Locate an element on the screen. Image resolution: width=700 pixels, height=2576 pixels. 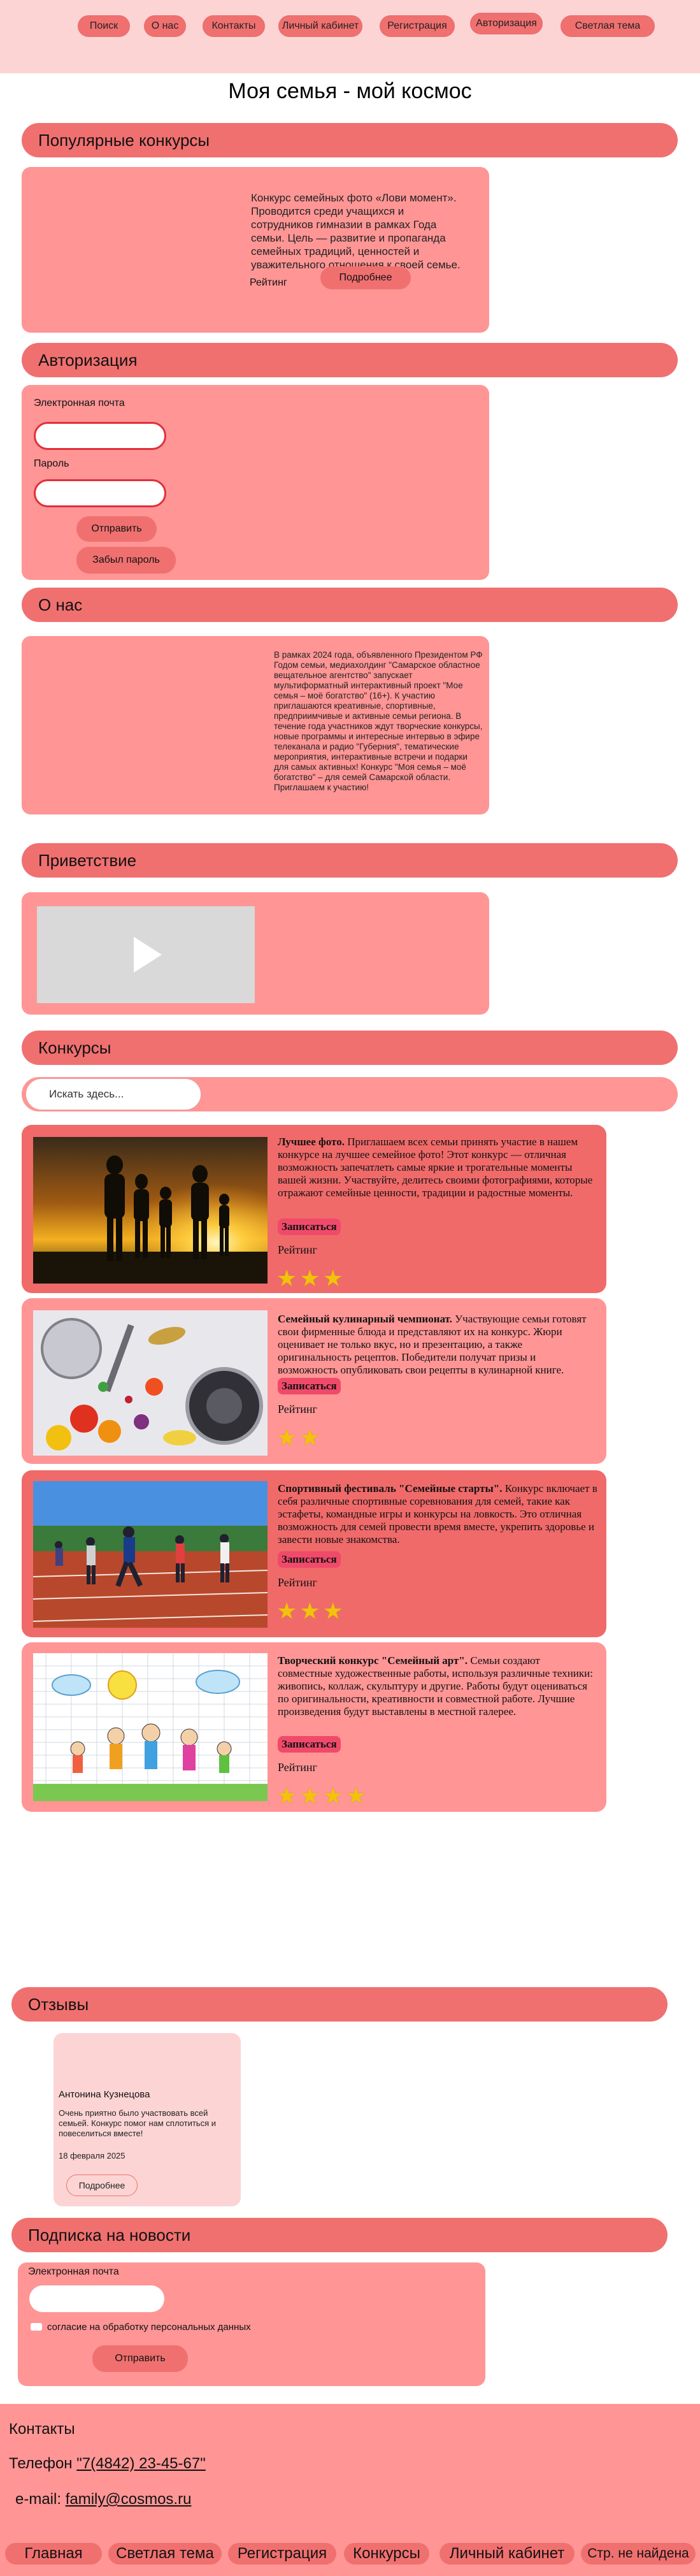
popular-heading: Популярные конкурсы is located at coordinates (350, 140).